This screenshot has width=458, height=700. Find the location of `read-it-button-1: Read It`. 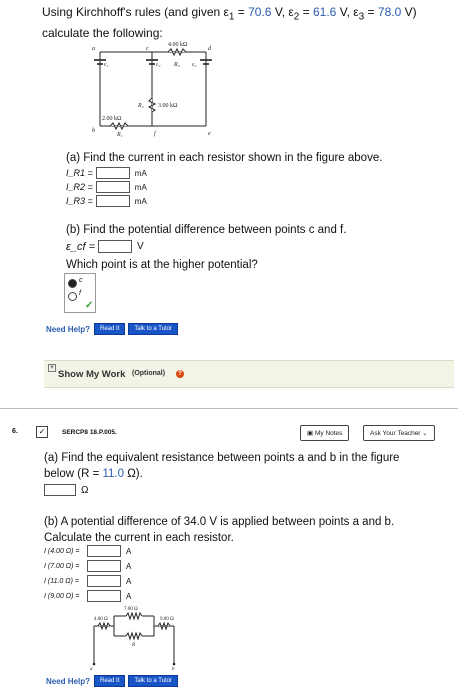

read-it-button-1: Read It is located at coordinates (110, 329).